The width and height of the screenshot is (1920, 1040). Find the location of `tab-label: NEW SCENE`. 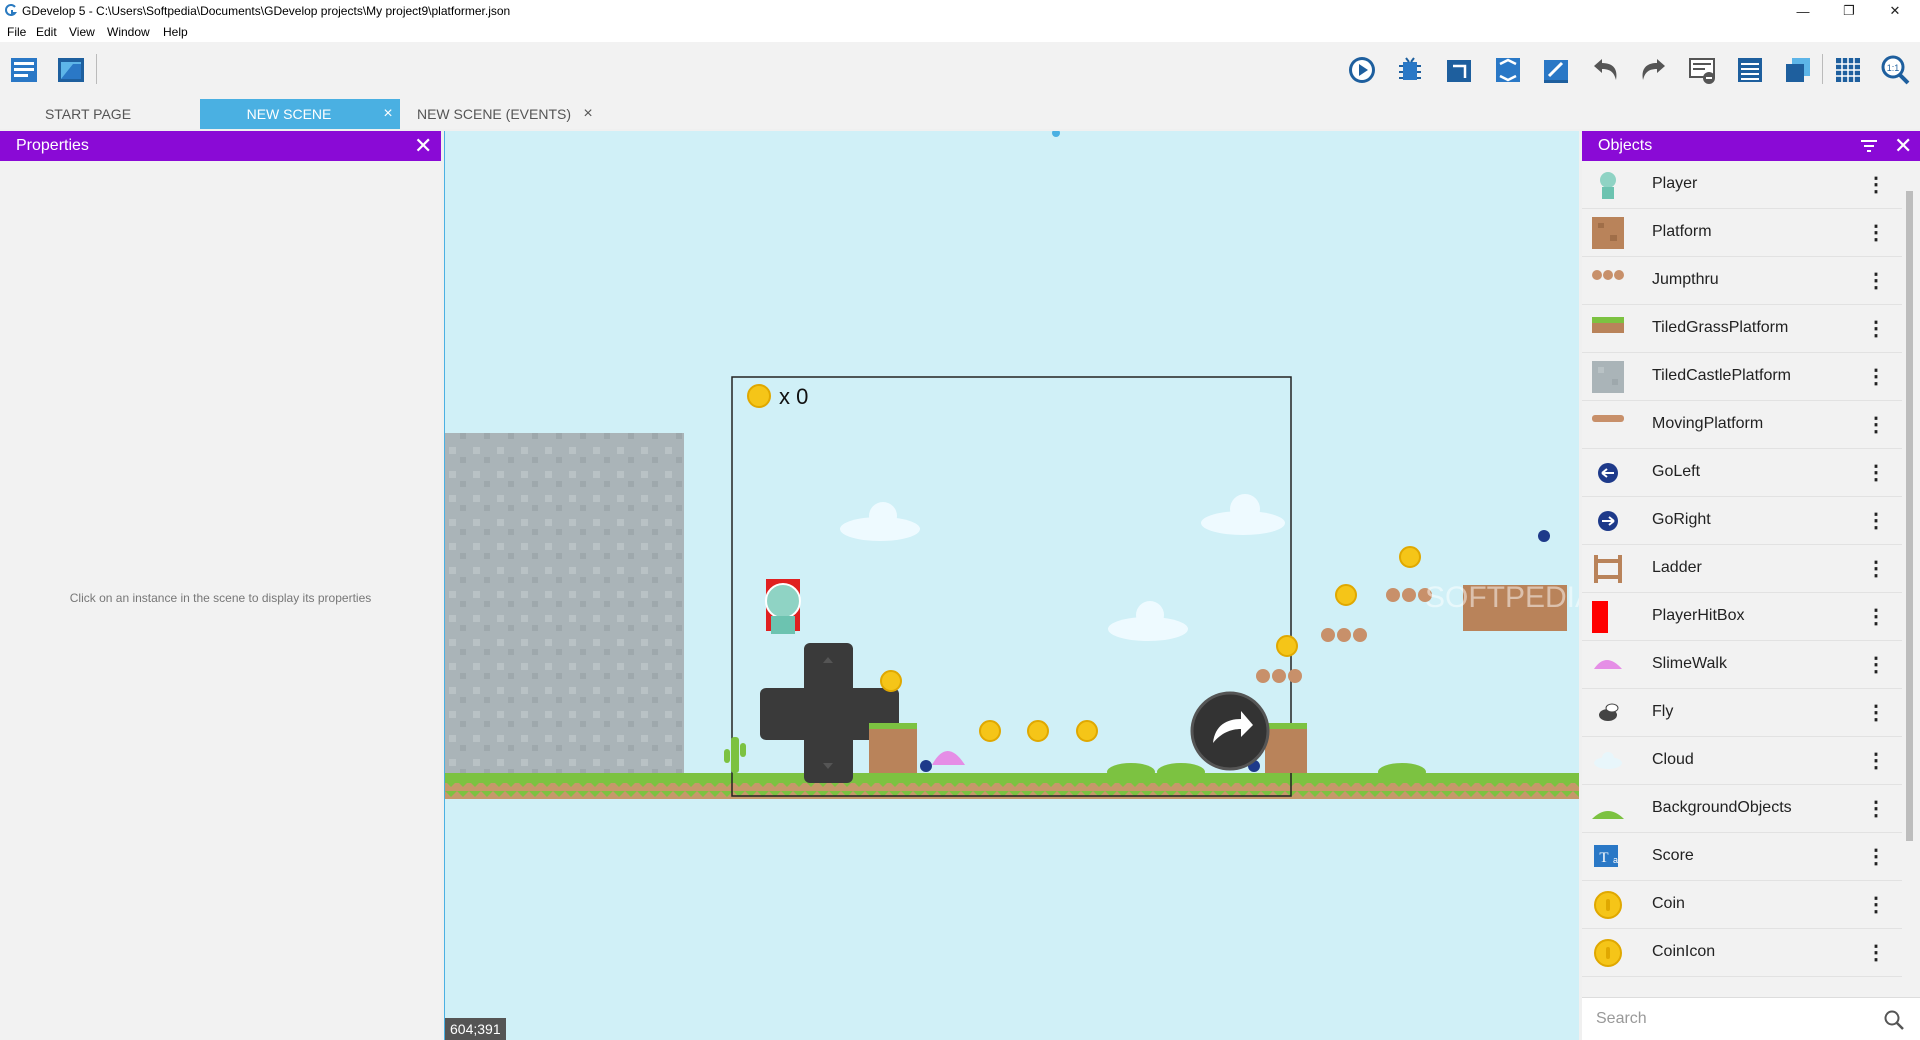

tab-label: NEW SCENE is located at coordinates (289, 114).